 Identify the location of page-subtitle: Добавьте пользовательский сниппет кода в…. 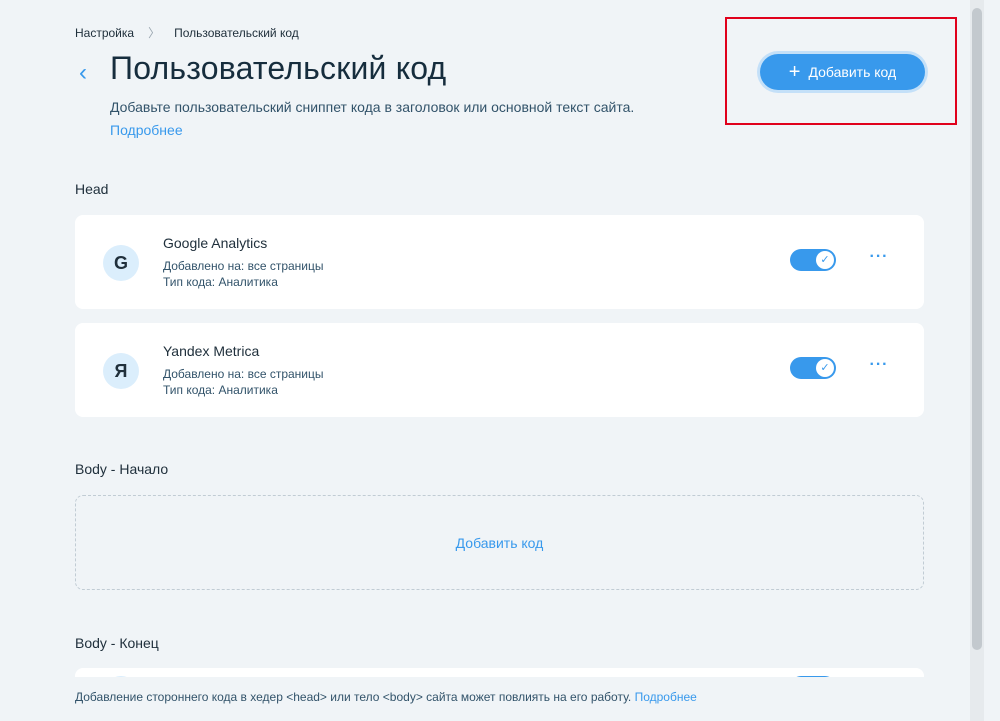
(372, 107).